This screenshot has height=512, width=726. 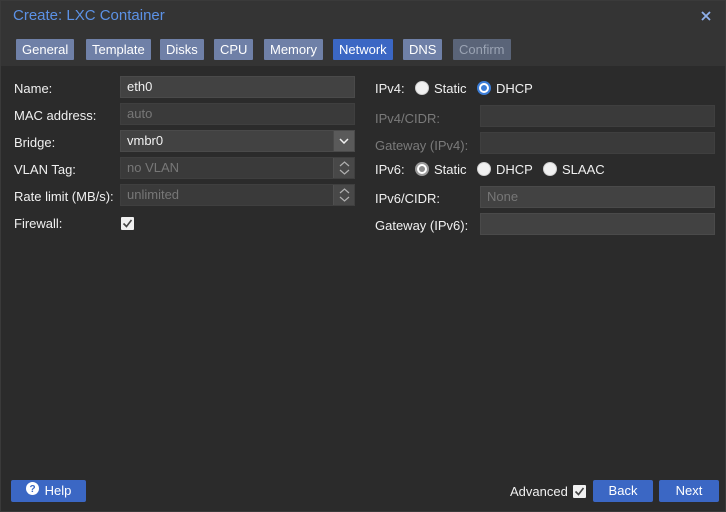 What do you see at coordinates (64, 196) in the screenshot?
I see `rate-label: Rate limit (MB/s):` at bounding box center [64, 196].